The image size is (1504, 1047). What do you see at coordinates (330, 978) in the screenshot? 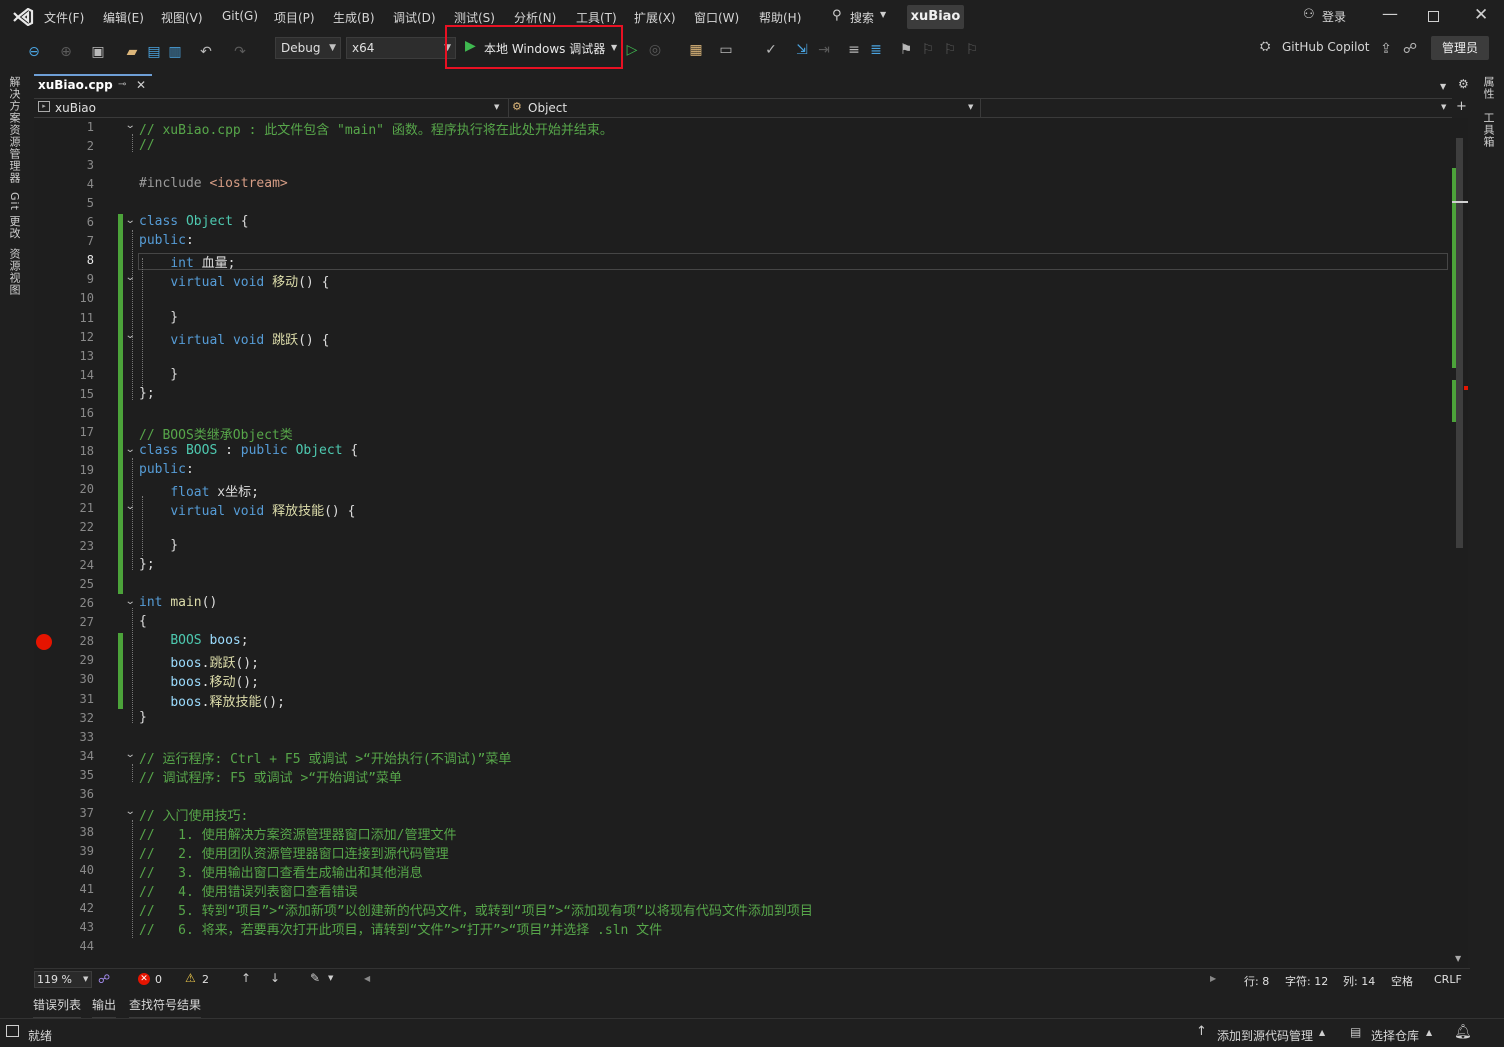
I see `chevron-down-icon: ▼` at bounding box center [330, 978].